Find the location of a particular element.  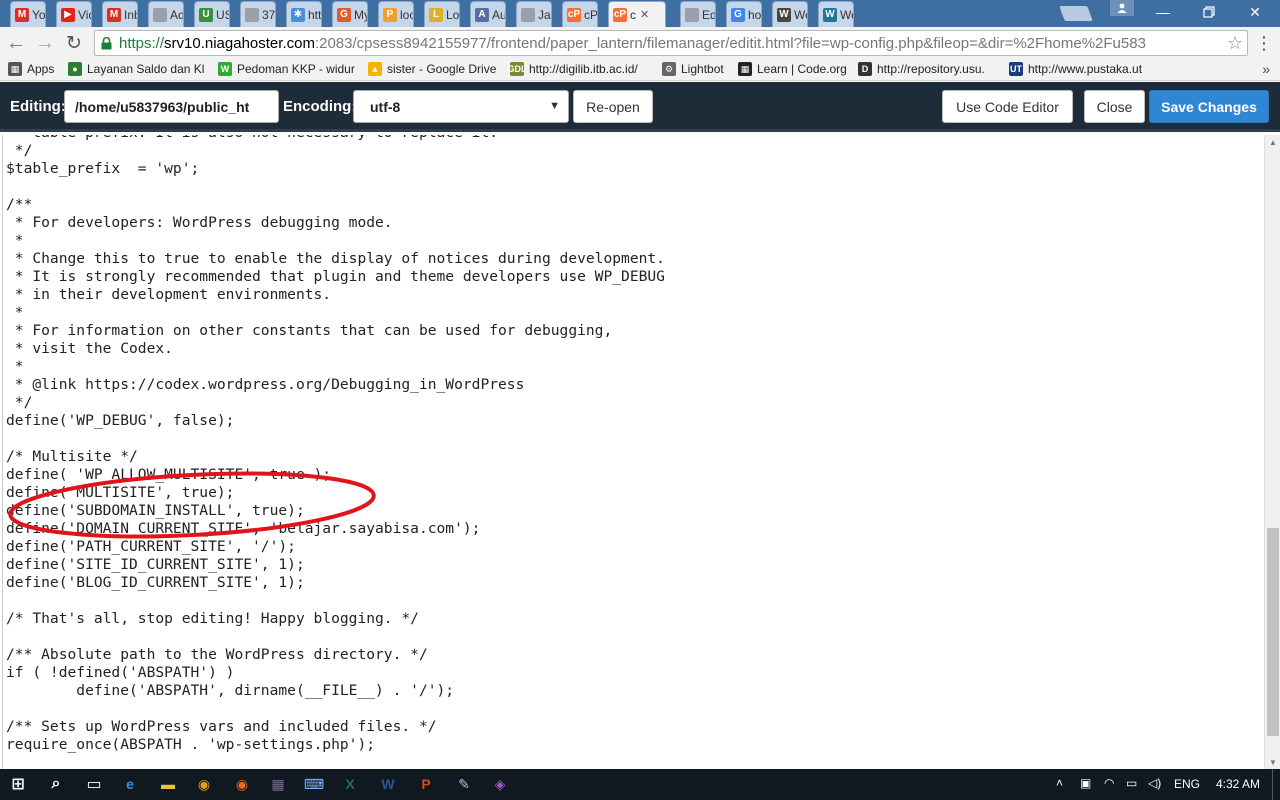

language-indicator: ENG is located at coordinates (1187, 784).